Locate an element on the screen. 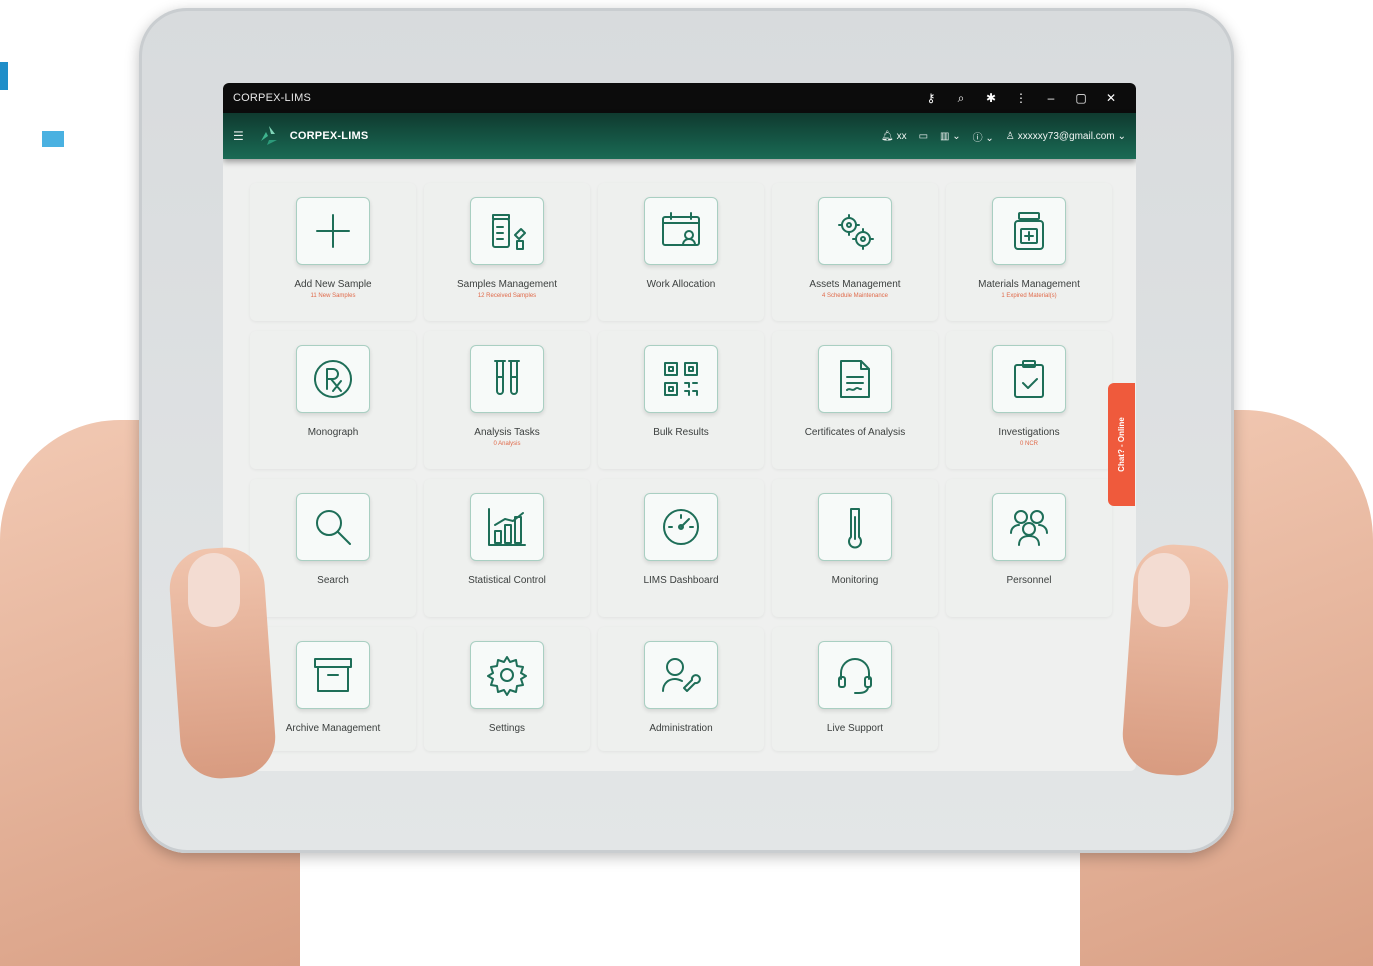 This screenshot has height=966, width=1373. tile-badge: 0 NCR is located at coordinates (1028, 444).